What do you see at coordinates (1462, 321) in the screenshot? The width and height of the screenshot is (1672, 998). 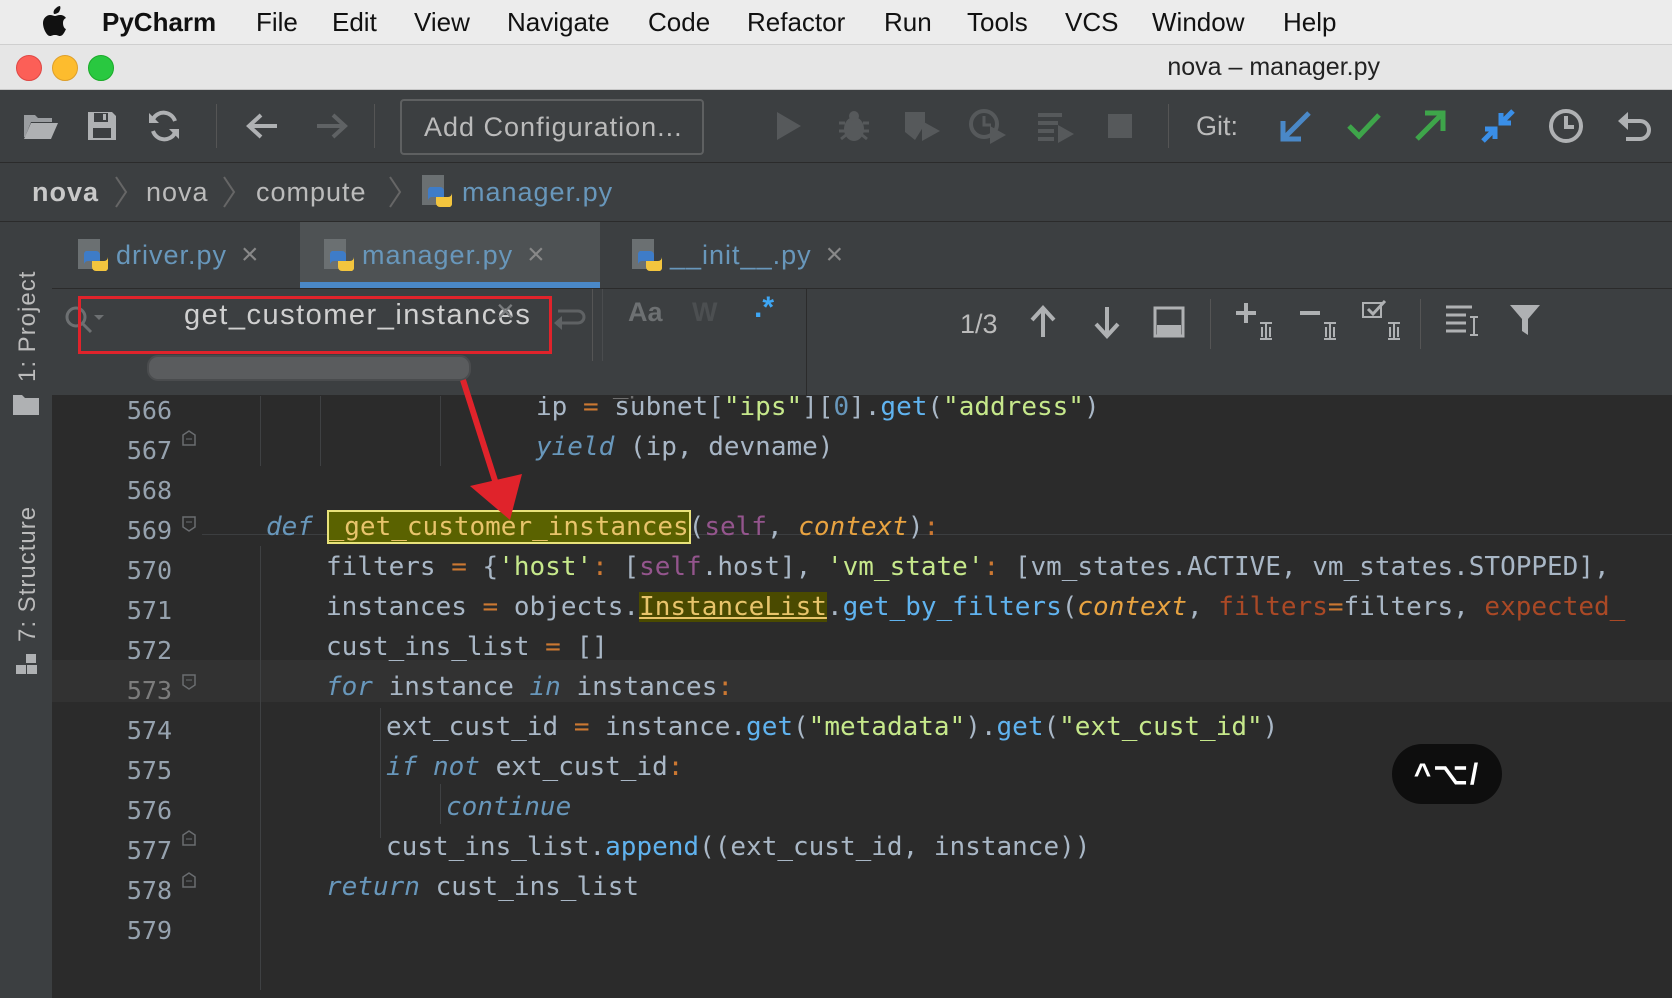 I see `filter-search-results-icon` at bounding box center [1462, 321].